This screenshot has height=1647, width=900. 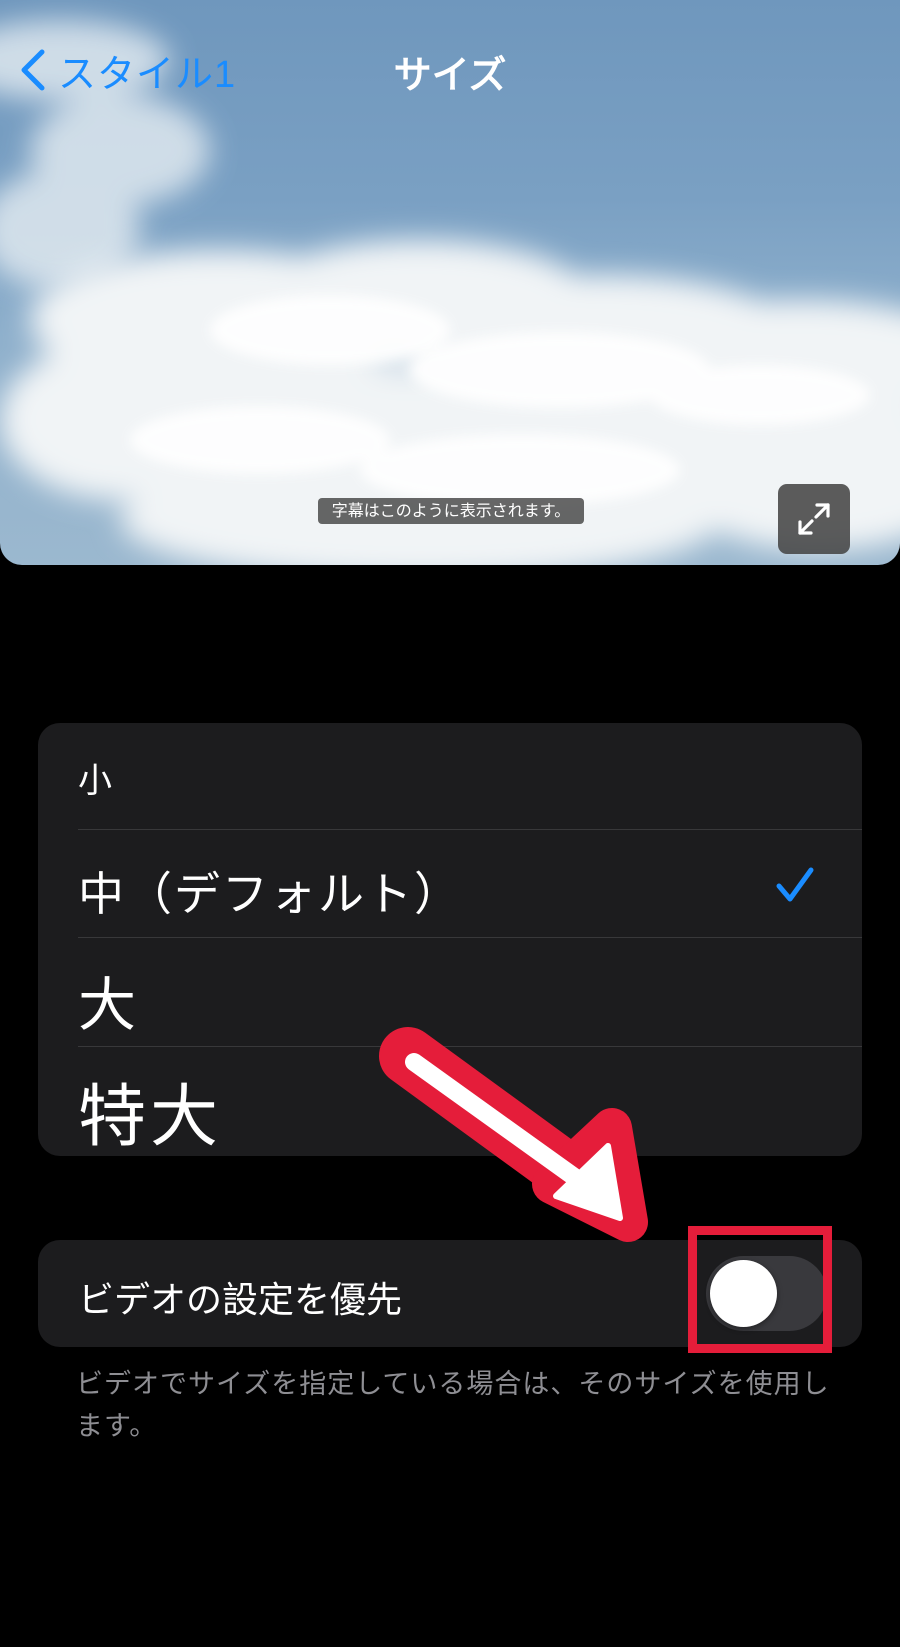 What do you see at coordinates (450, 76) in the screenshot?
I see `page-title: サイズ` at bounding box center [450, 76].